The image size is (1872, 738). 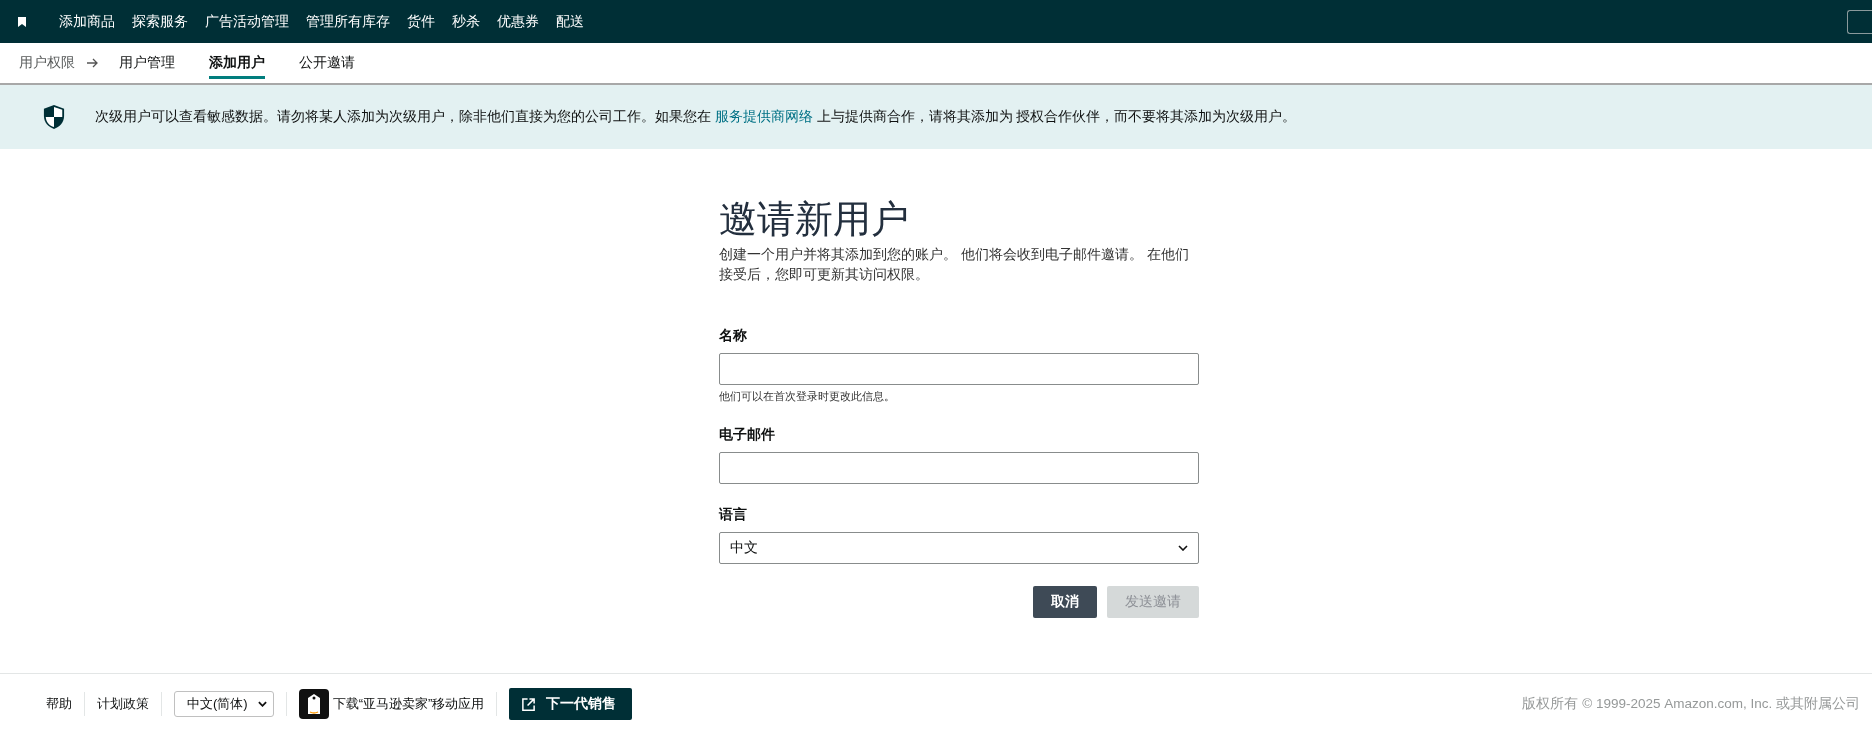 What do you see at coordinates (237, 63) in the screenshot?
I see `tab: 添加用户` at bounding box center [237, 63].